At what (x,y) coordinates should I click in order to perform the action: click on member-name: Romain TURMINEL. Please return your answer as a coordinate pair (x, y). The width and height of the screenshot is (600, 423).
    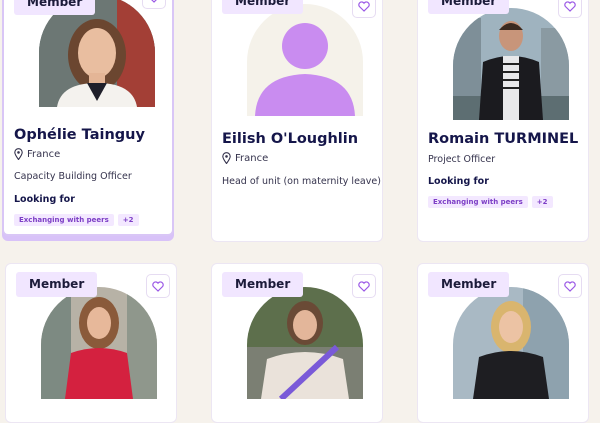
    Looking at the image, I should click on (504, 139).